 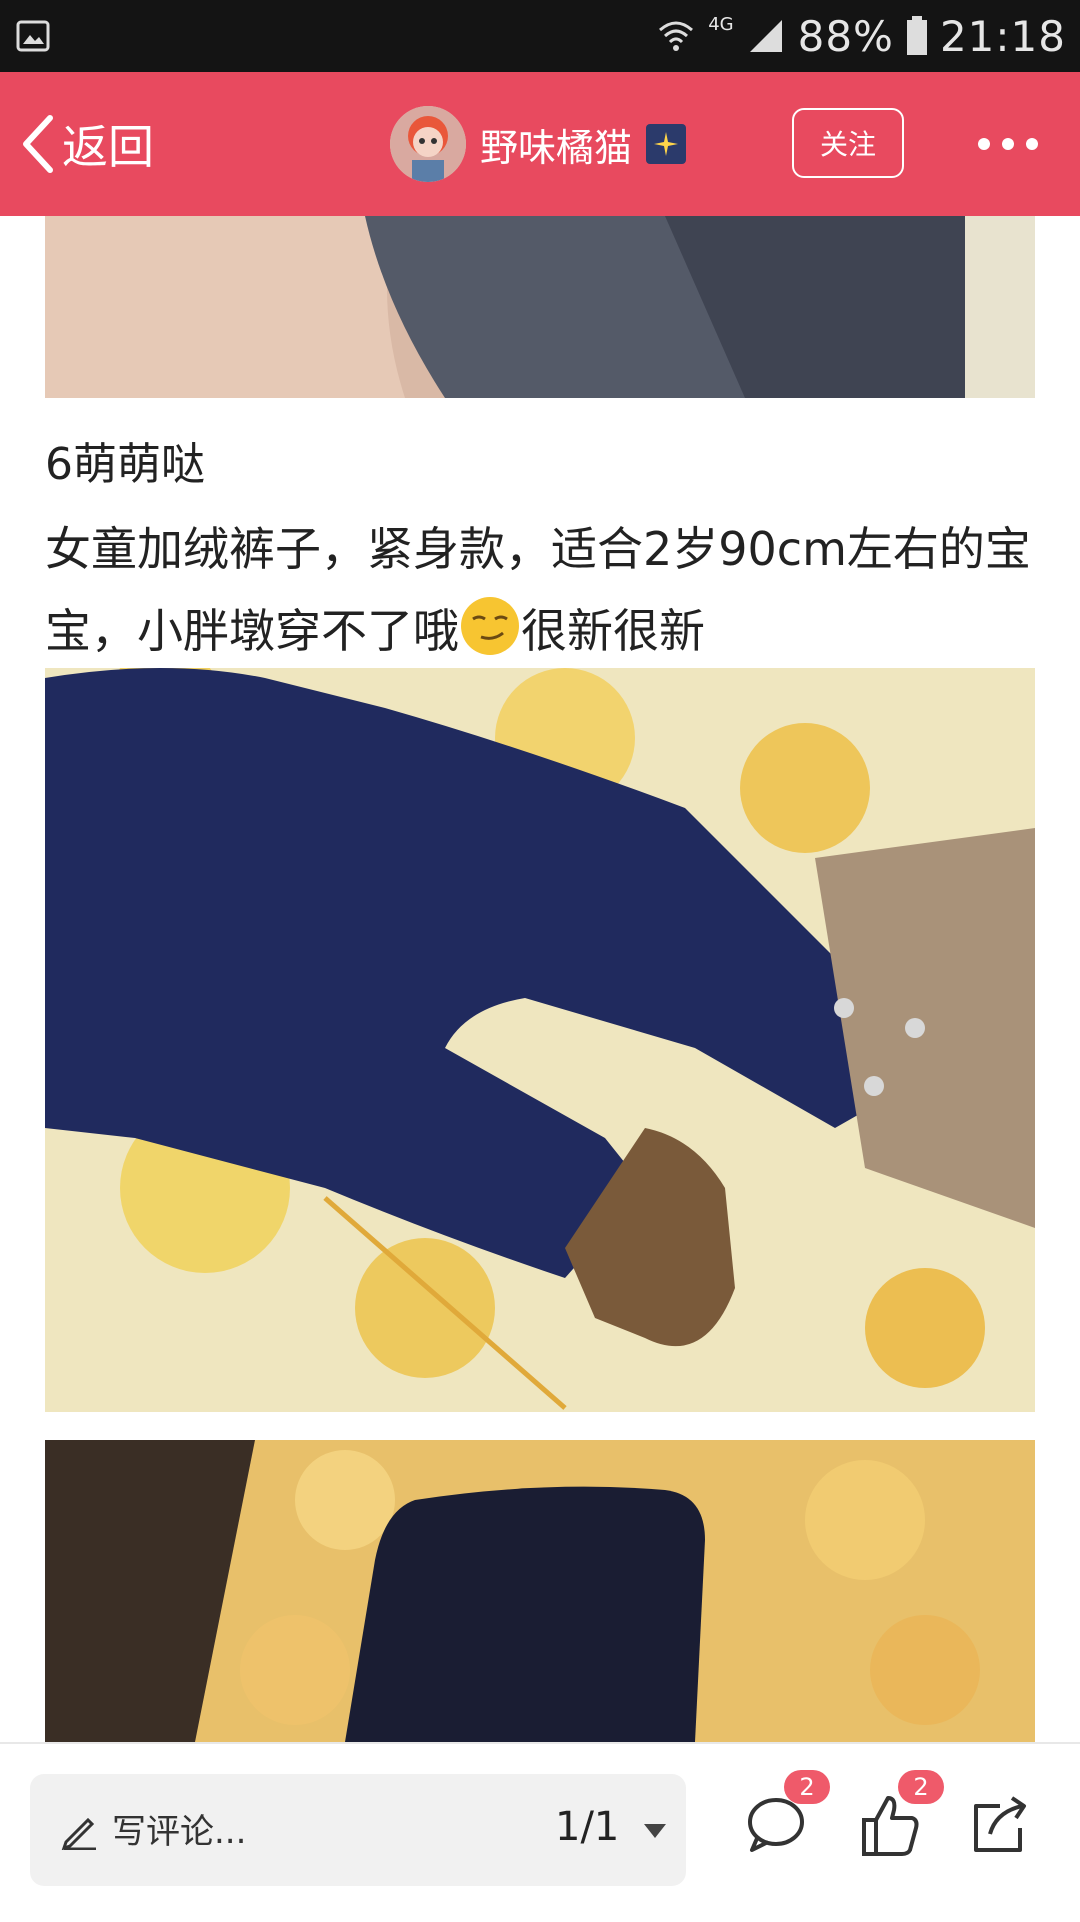 I want to click on image-notification-icon, so click(x=33, y=36).